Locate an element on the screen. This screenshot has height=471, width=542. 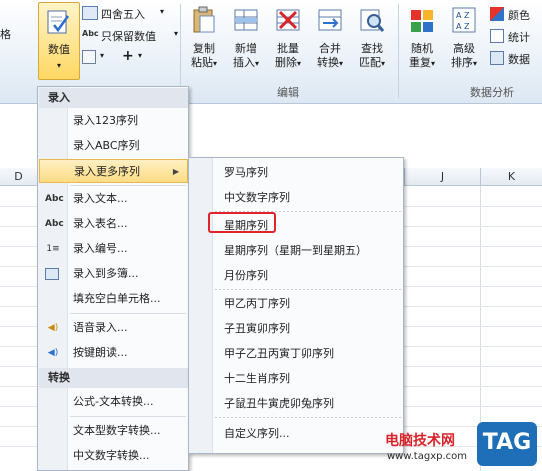
keyboard-speaker-icon: ◀) is located at coordinates (53, 353).